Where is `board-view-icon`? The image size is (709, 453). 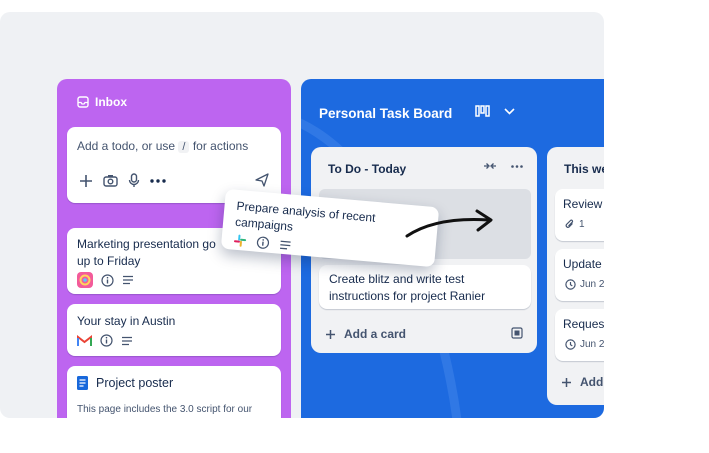
board-view-icon is located at coordinates (482, 111).